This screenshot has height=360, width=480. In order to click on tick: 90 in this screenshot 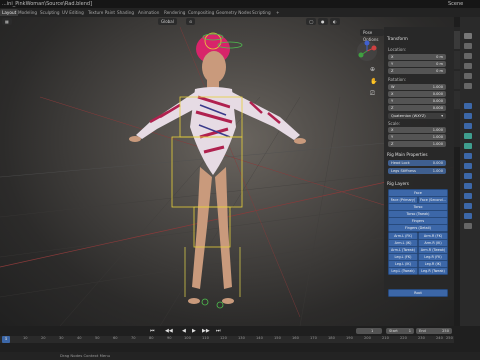, I will do `click(169, 338)`.